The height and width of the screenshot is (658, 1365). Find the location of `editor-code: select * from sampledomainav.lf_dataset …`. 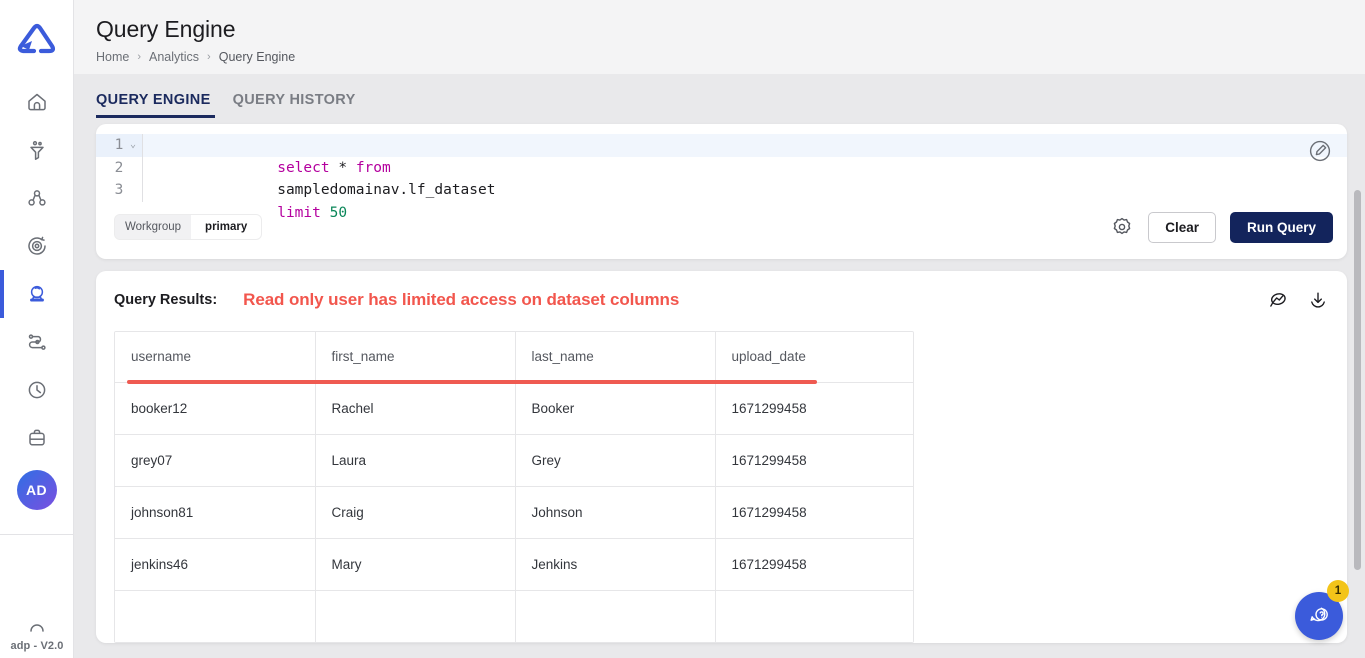

editor-code: select * from sampledomainav.lf_dataset … is located at coordinates (744, 177).